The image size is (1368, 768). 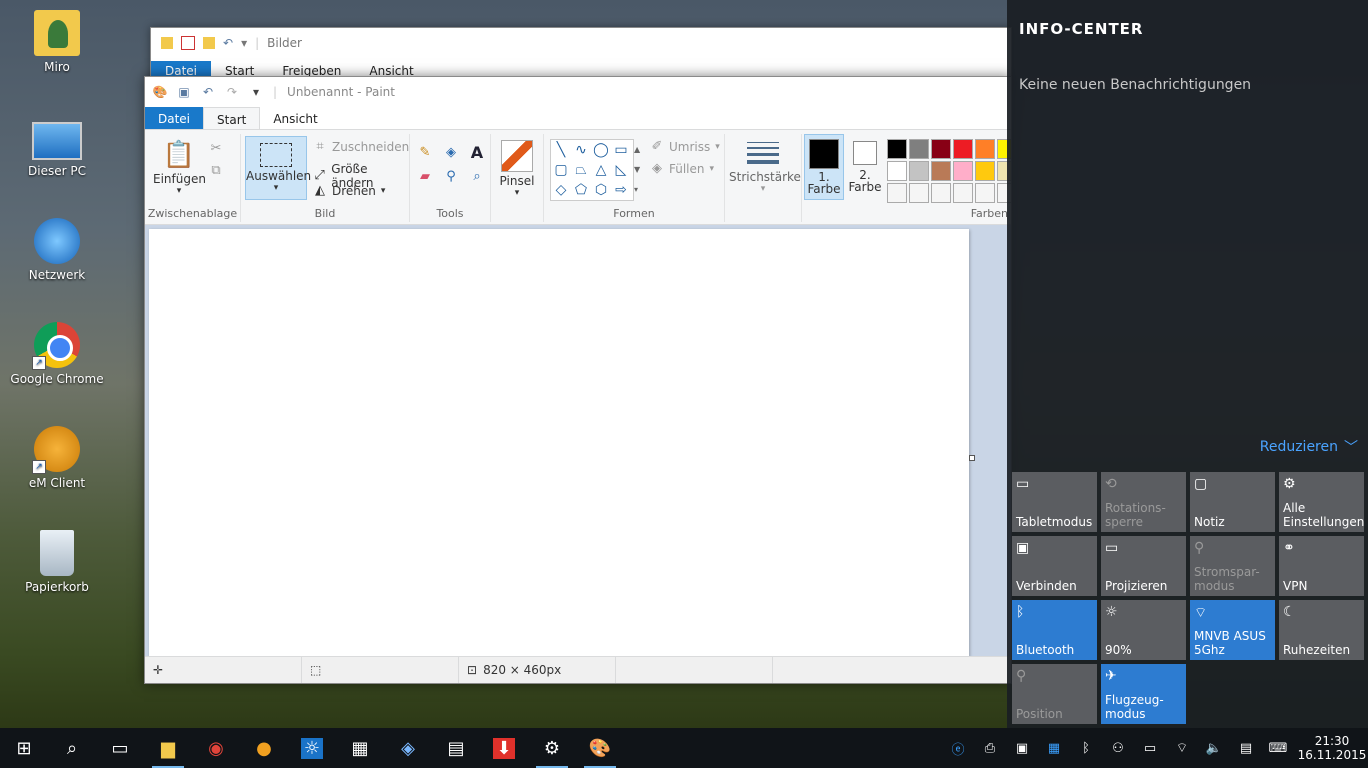 I want to click on canvas-resize-handle, so click(x=972, y=458).